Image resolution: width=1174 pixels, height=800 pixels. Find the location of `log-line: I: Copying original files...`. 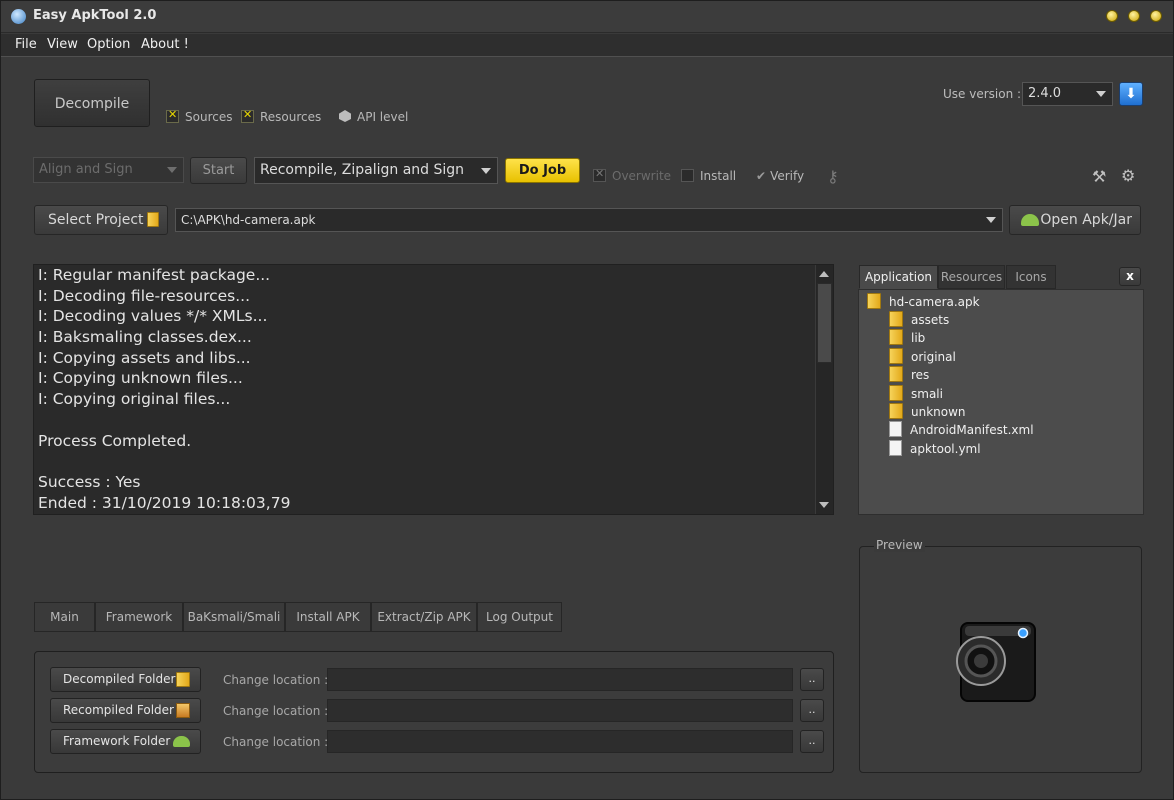

log-line: I: Copying original files... is located at coordinates (134, 399).